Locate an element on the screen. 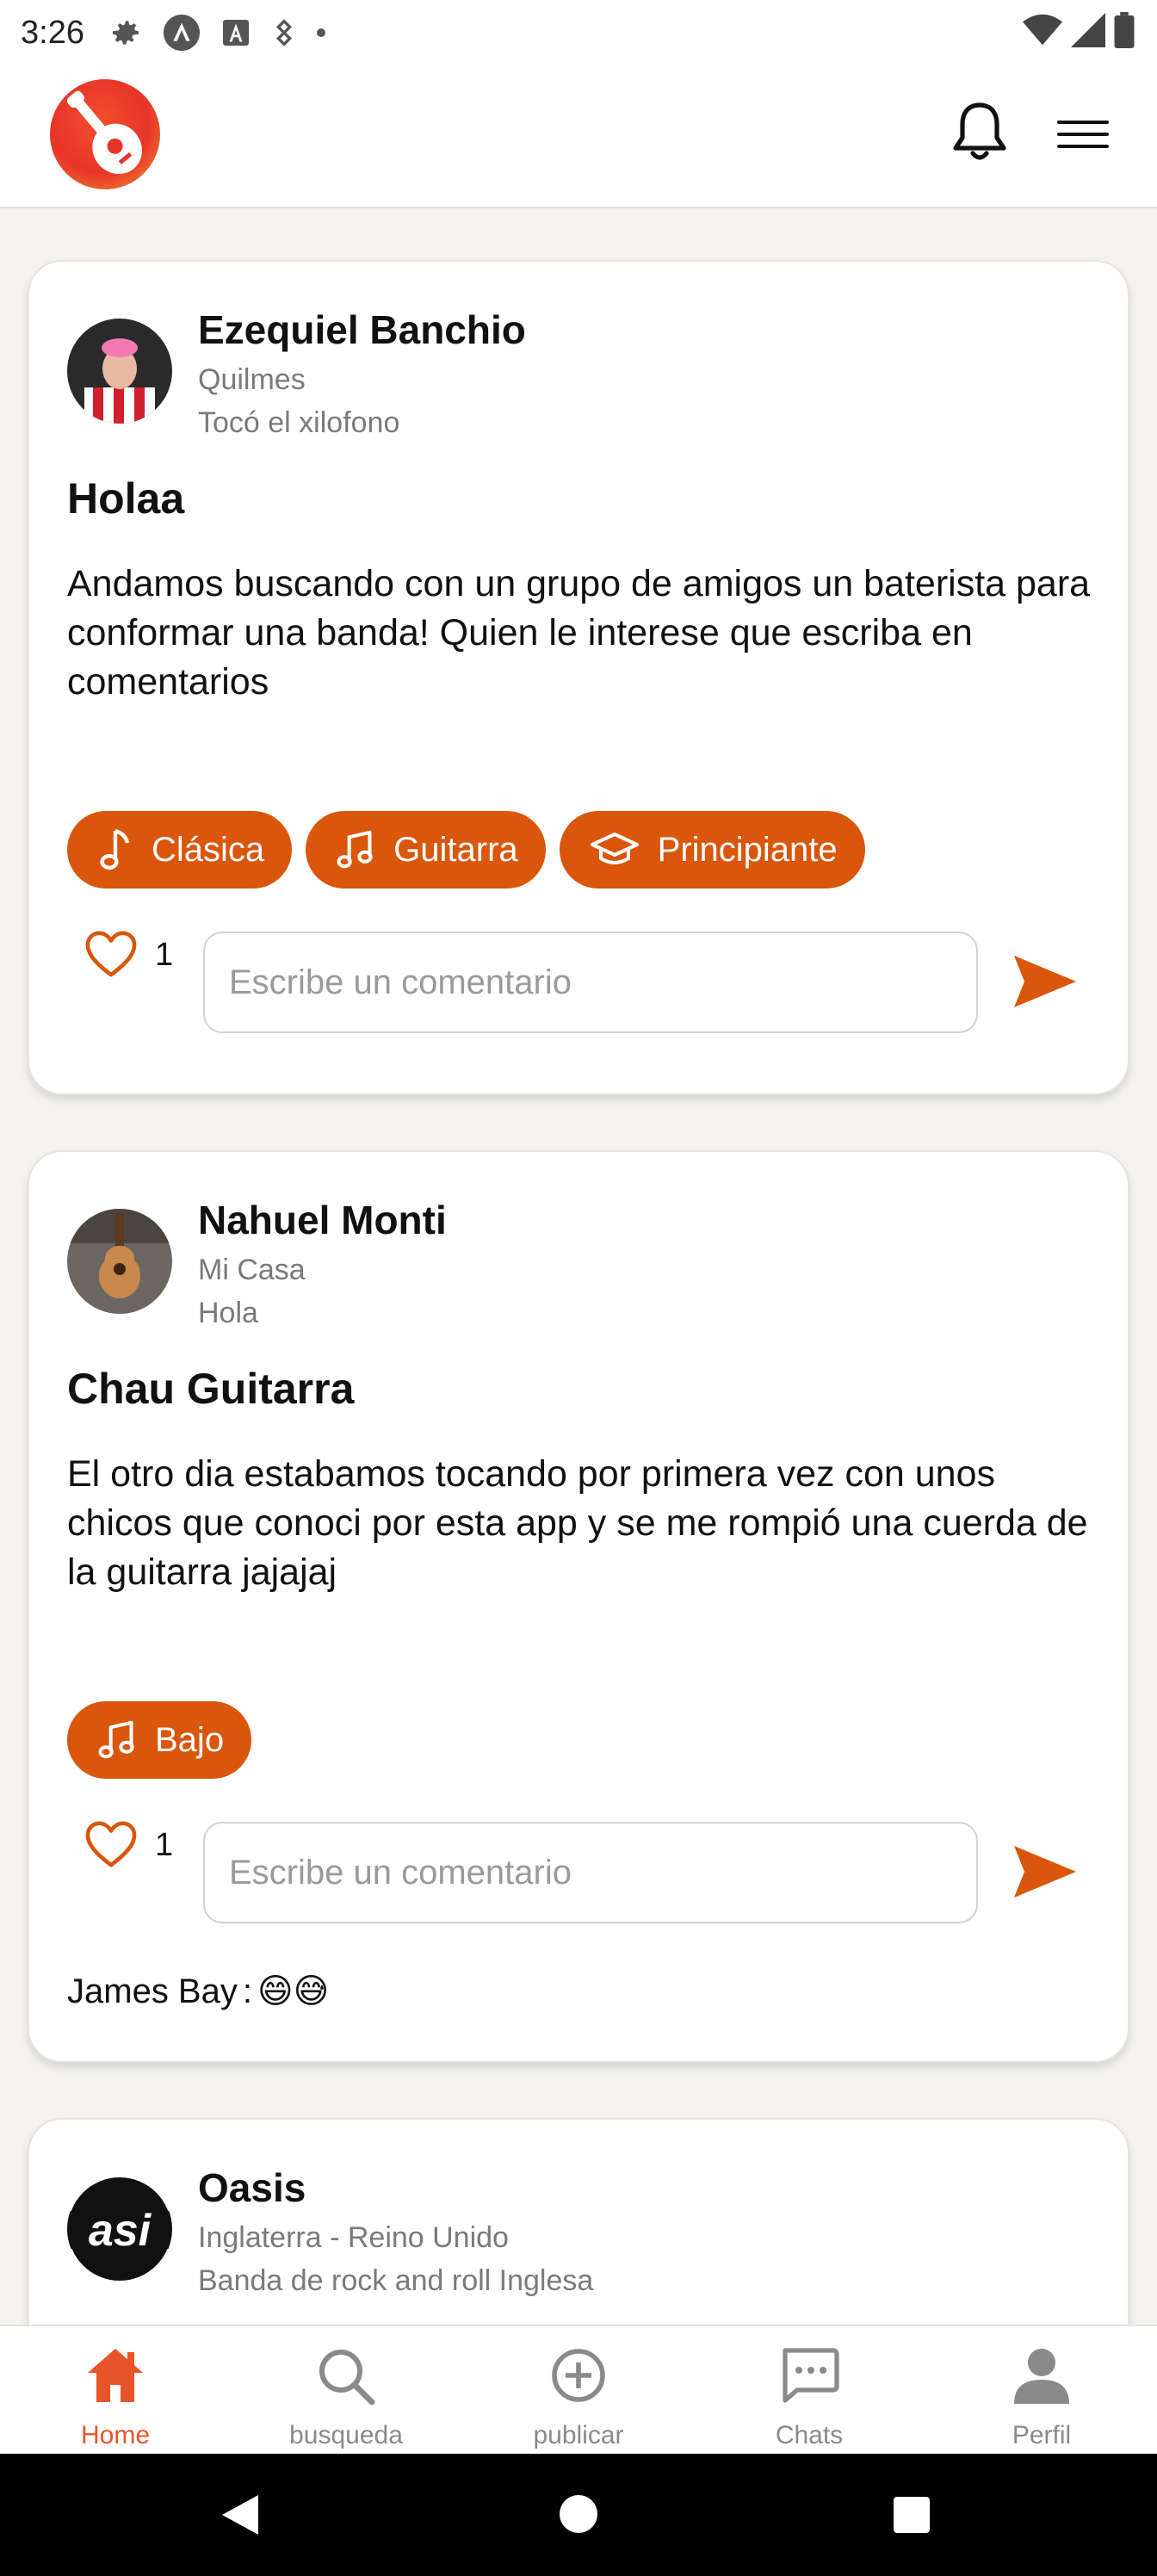 The height and width of the screenshot is (2576, 1157). hamburger-menu-icon is located at coordinates (1083, 135).